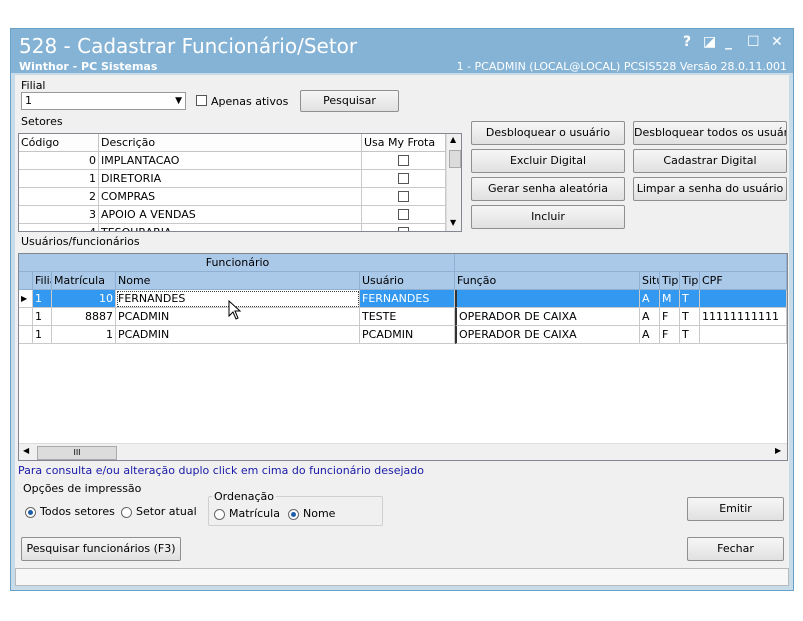 This screenshot has width=803, height=621. Describe the element at coordinates (59, 179) in the screenshot. I see `setor-codigo: 1` at that location.